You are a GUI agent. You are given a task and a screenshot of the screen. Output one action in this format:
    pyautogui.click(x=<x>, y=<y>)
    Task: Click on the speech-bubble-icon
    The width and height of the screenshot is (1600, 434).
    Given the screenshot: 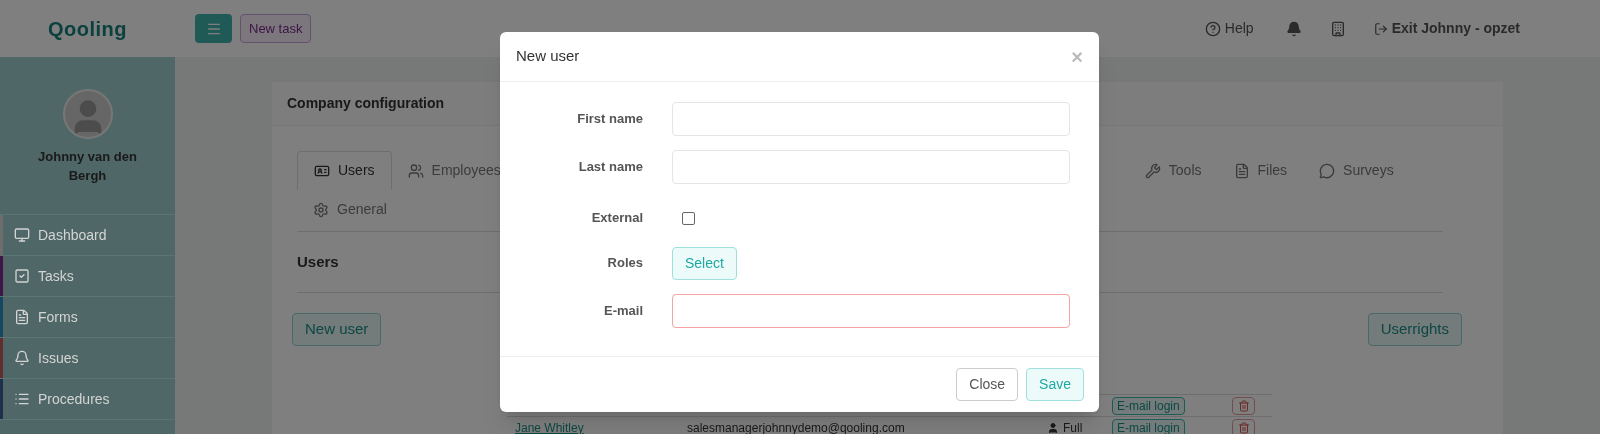 What is the action you would take?
    pyautogui.click(x=1327, y=170)
    